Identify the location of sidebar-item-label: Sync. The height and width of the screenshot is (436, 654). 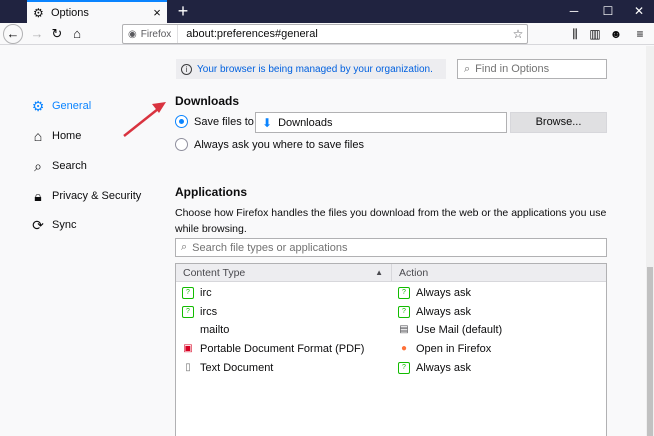
(64, 225).